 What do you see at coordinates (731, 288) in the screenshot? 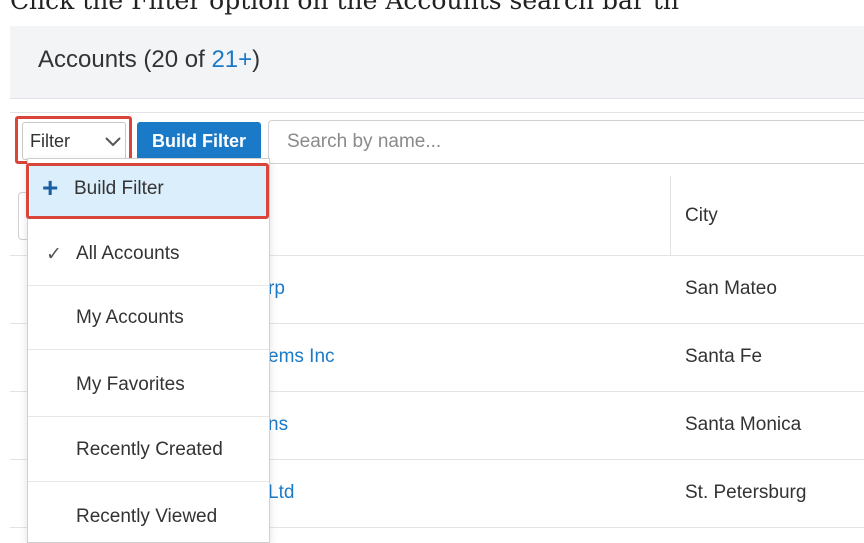
I see `account-city: San Mateo` at bounding box center [731, 288].